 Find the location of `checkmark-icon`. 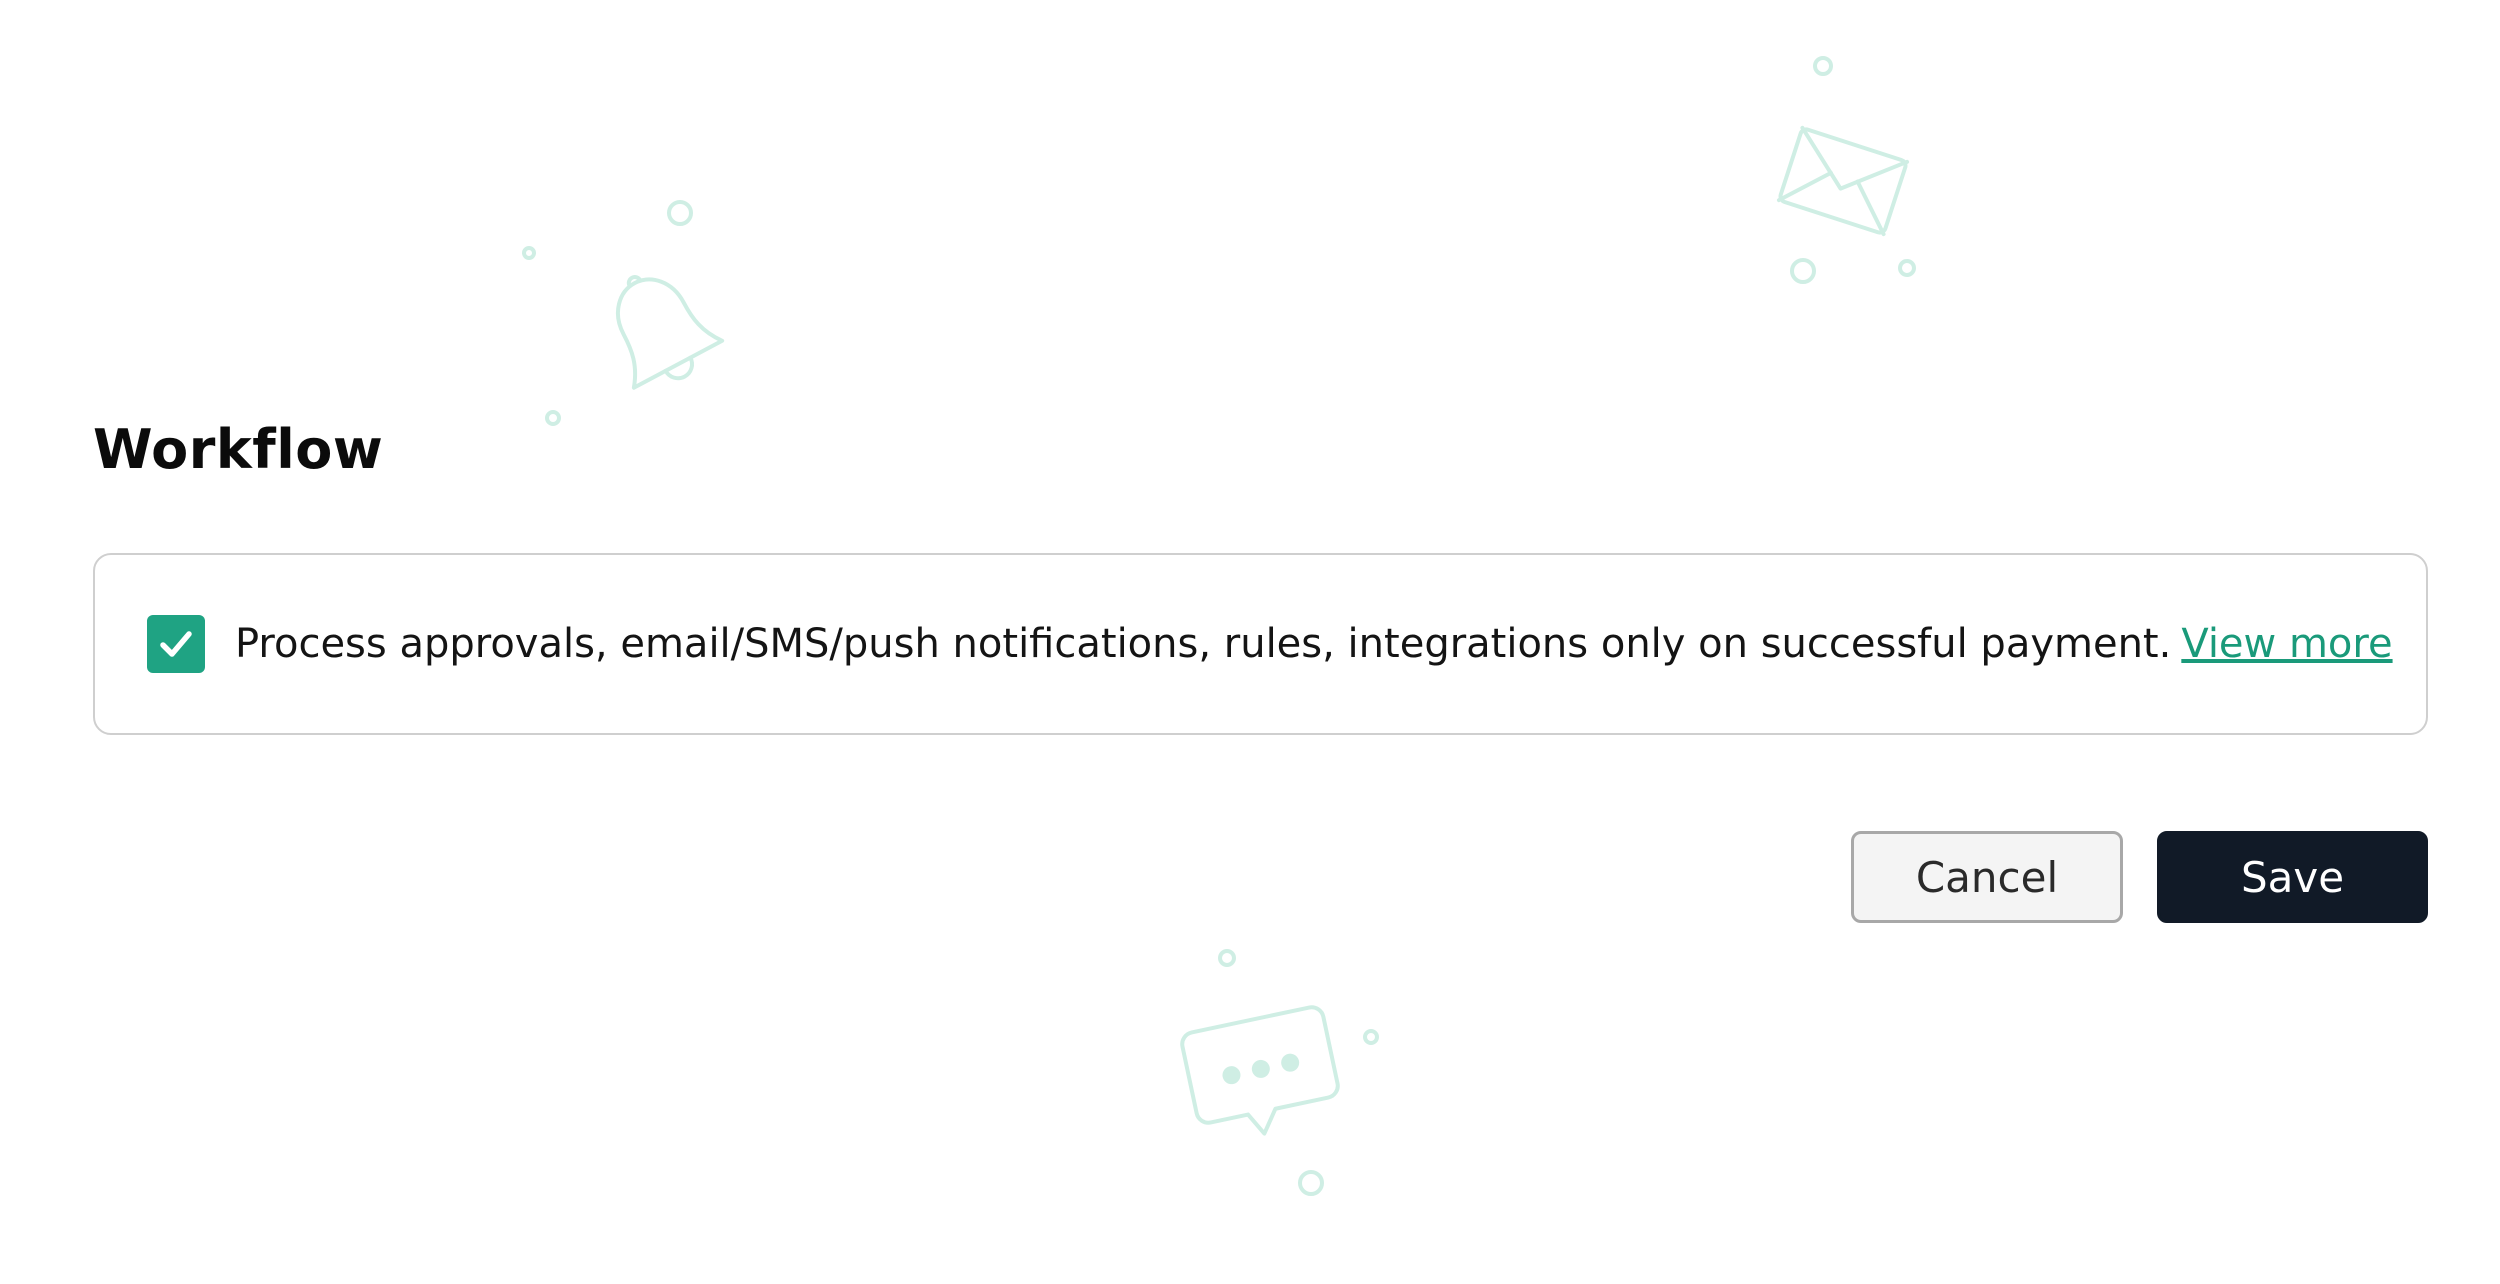

checkmark-icon is located at coordinates (176, 644).